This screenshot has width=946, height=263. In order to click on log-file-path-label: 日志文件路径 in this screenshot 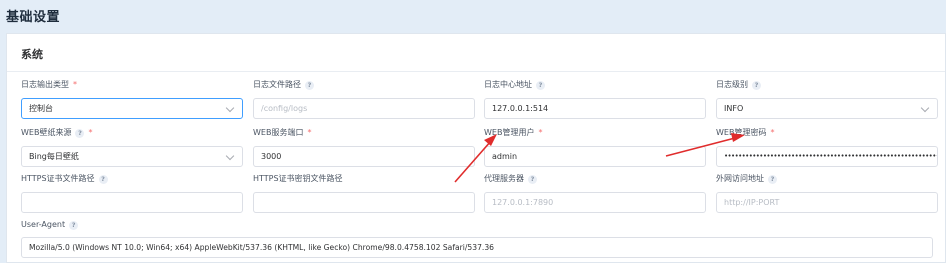, I will do `click(277, 84)`.